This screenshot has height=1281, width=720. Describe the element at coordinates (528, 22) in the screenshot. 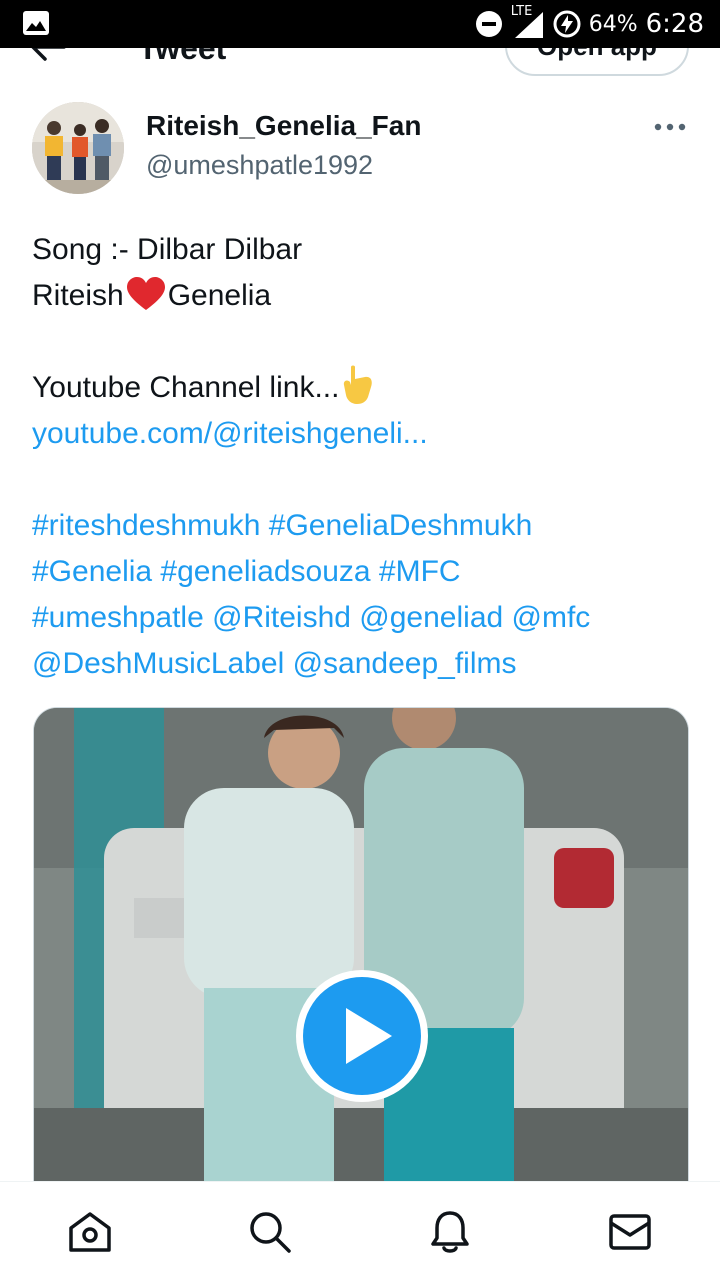

I see `signal-icon: LTE` at that location.